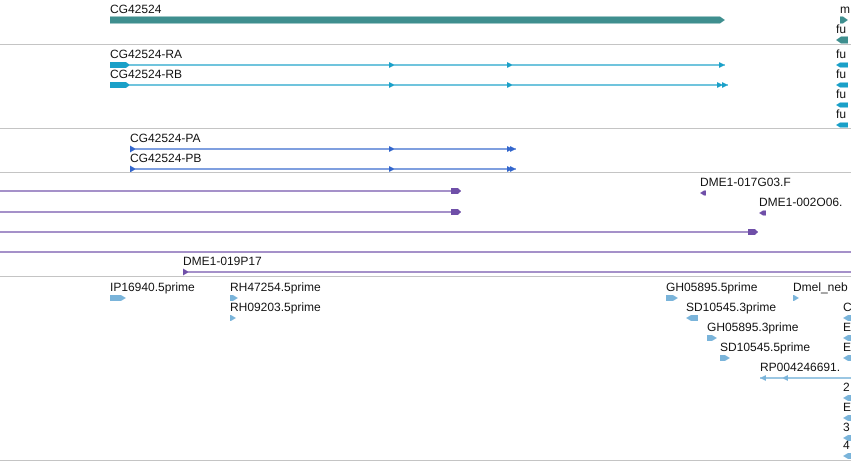 This screenshot has width=851, height=461. What do you see at coordinates (846, 445) in the screenshot?
I see `feature-label: 4` at bounding box center [846, 445].